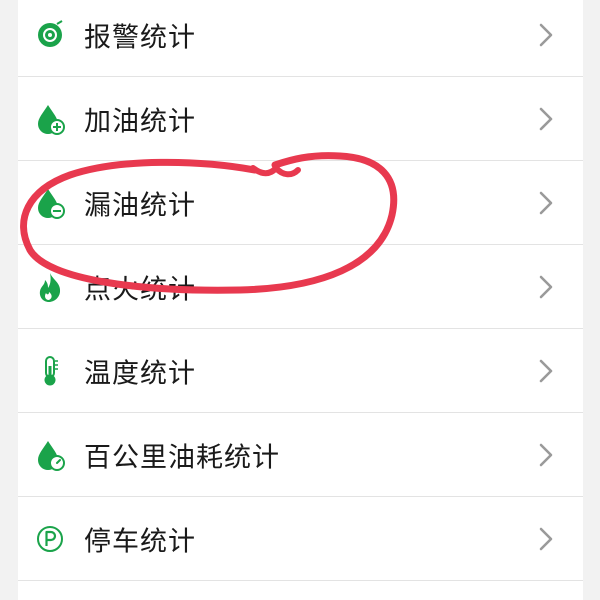 Image resolution: width=600 pixels, height=600 pixels. Describe the element at coordinates (300, 455) in the screenshot. I see `menu-item-fuel-consumption-statistics: 百公里油耗统计` at that location.